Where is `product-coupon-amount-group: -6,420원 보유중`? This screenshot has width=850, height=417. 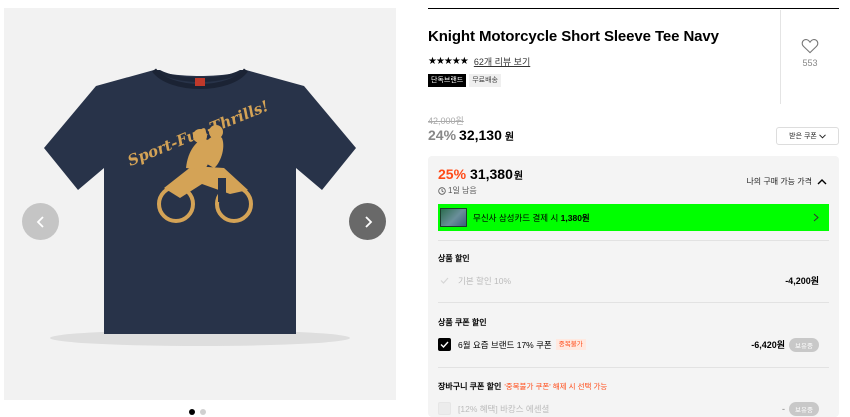
product-coupon-amount-group: -6,420원 보유중 is located at coordinates (785, 344).